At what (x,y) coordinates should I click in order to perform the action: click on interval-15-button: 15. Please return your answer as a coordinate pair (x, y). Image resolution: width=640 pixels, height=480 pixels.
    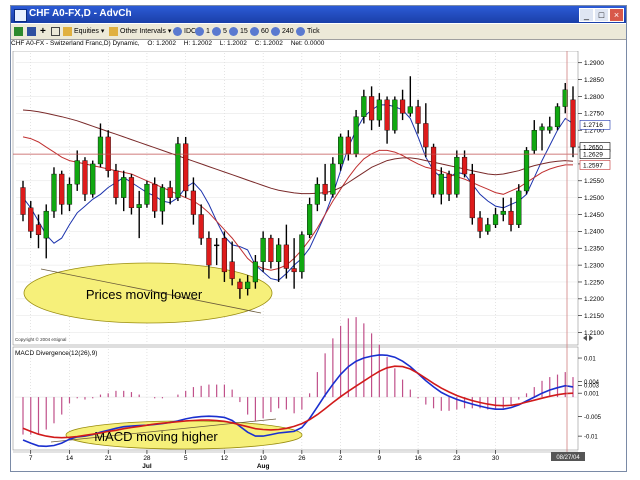
    Looking at the image, I should click on (238, 31).